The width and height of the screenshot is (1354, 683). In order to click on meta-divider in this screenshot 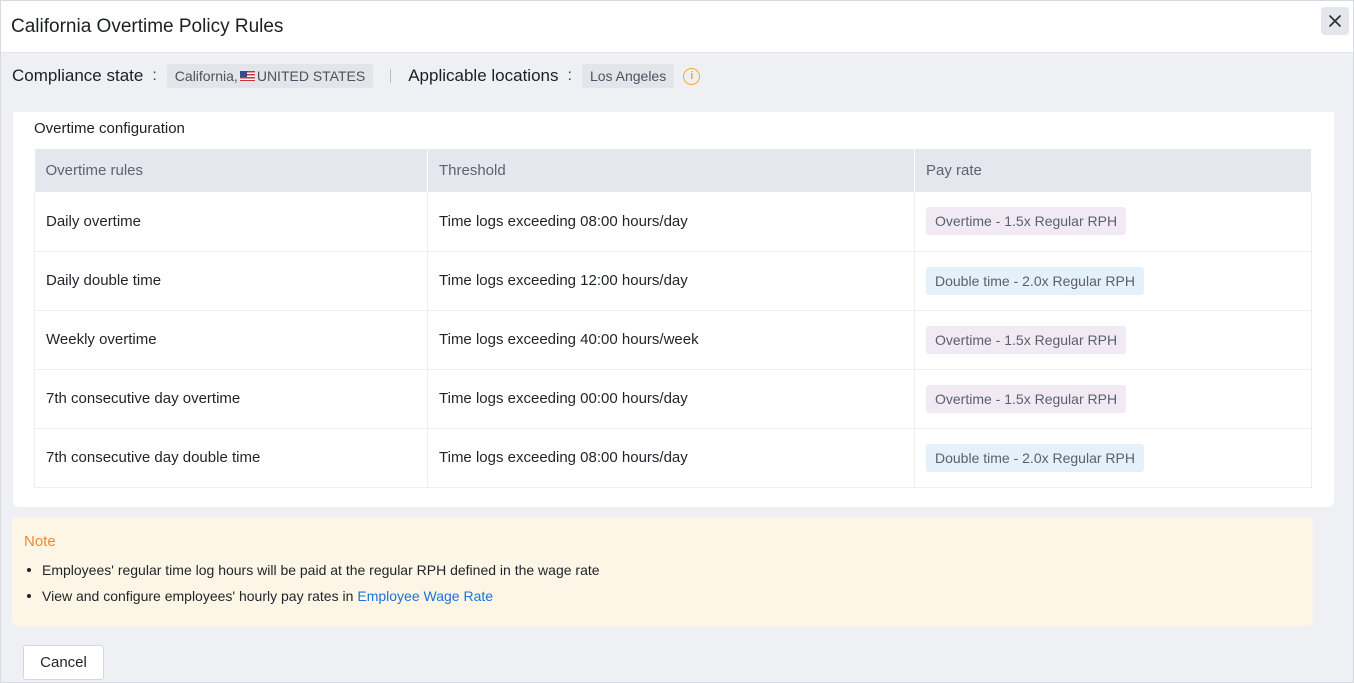, I will do `click(391, 76)`.